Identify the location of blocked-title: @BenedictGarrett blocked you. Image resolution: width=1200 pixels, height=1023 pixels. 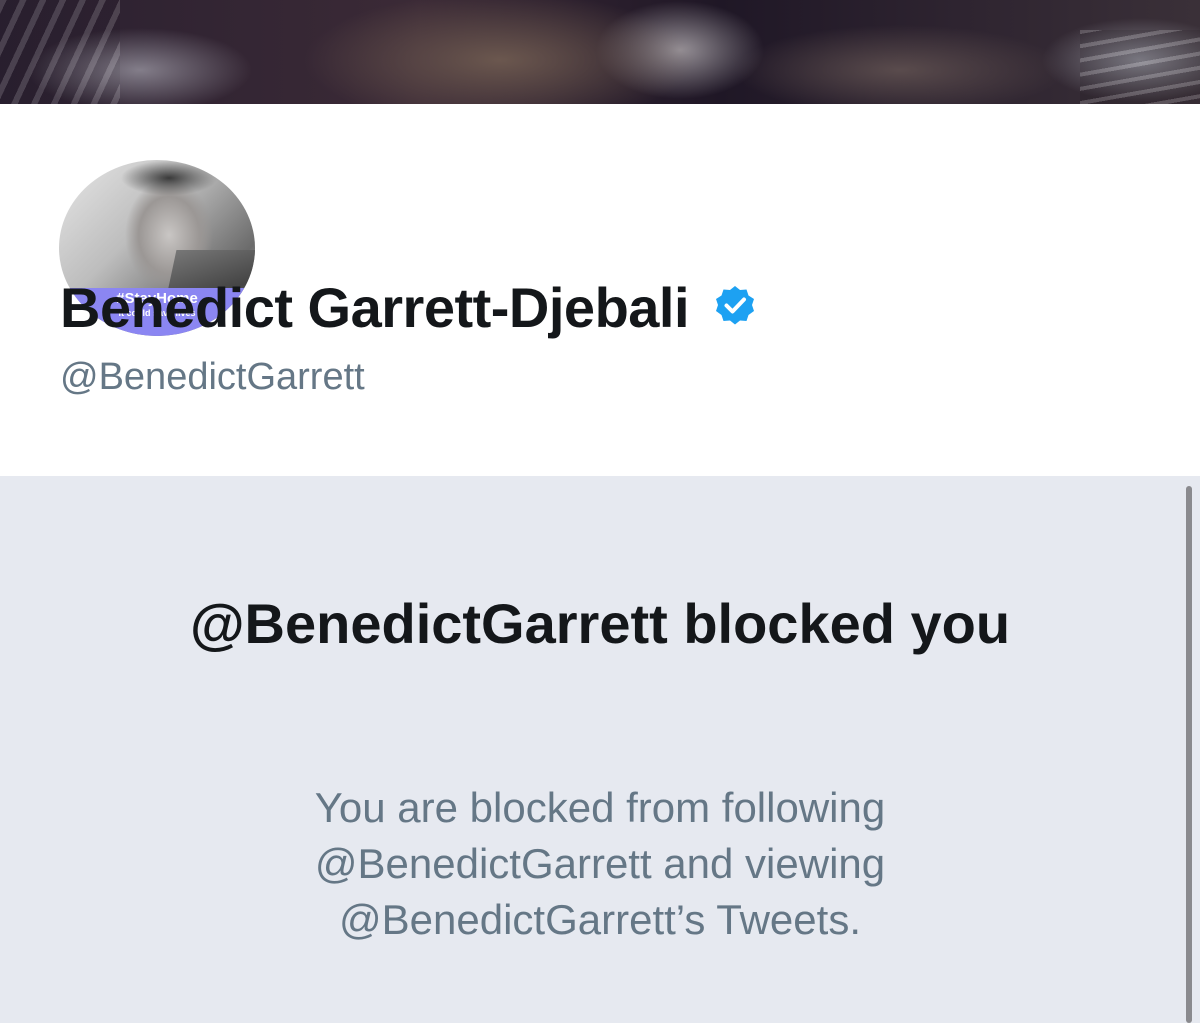
(600, 623).